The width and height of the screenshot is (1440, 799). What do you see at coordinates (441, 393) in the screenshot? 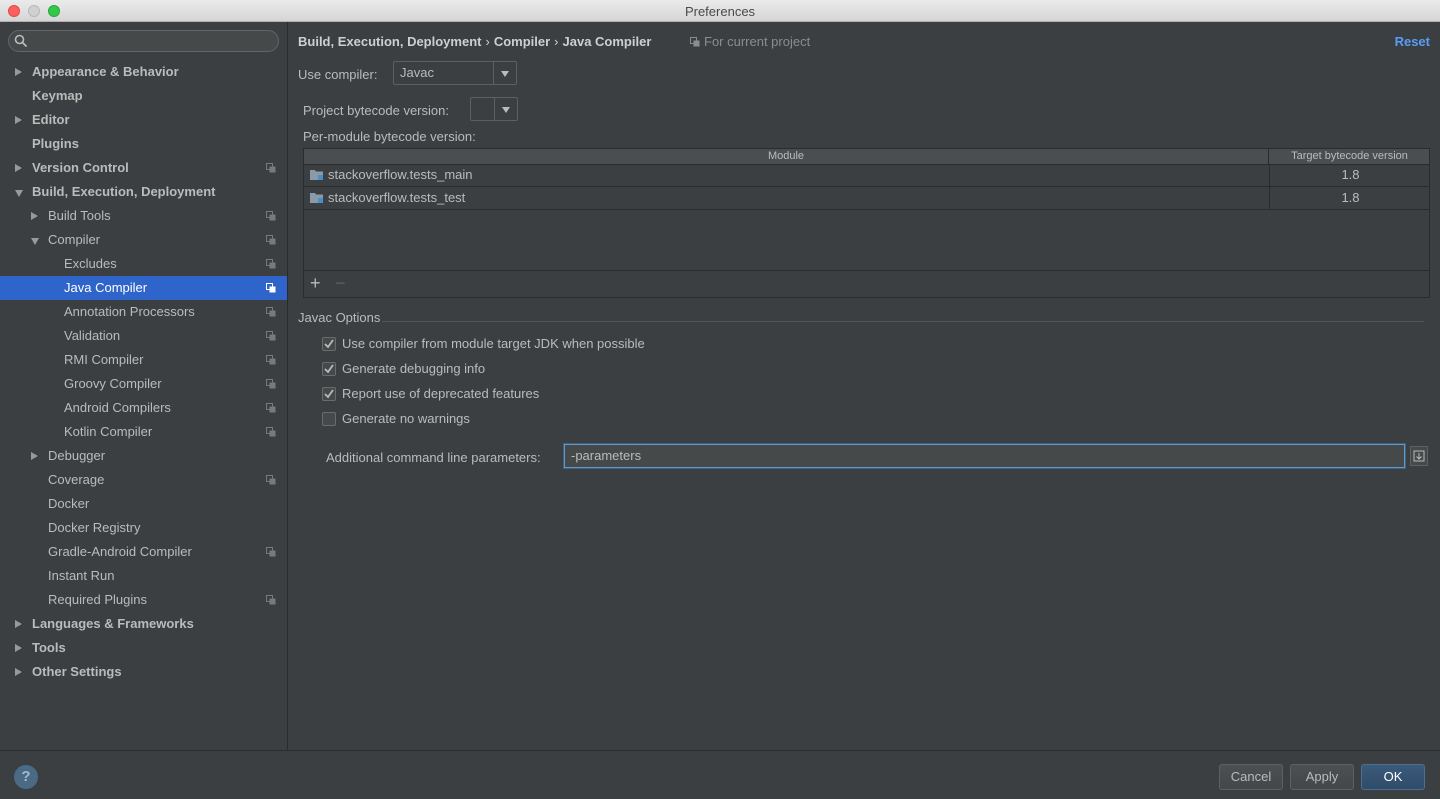
I see `option-label: Report use of deprecated features` at bounding box center [441, 393].